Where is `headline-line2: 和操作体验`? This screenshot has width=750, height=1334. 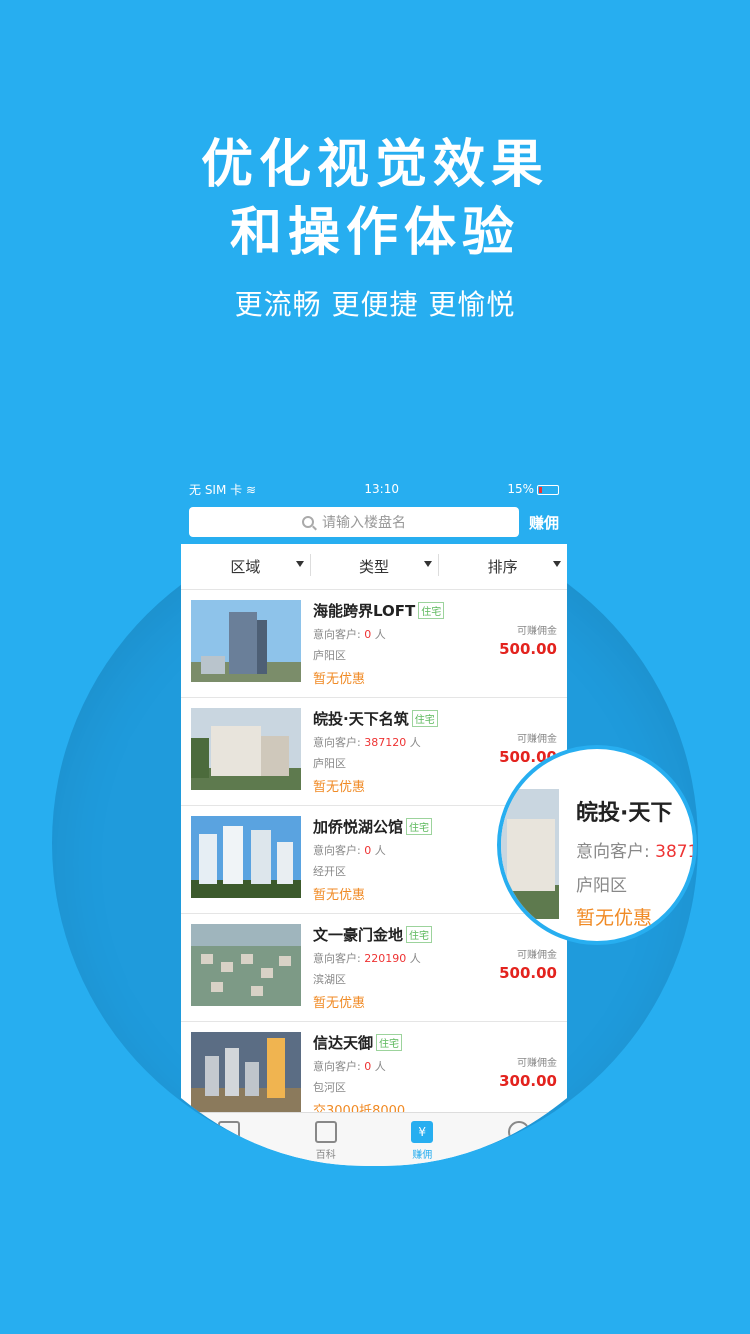
headline-line2: 和操作体验 is located at coordinates (374, 233).